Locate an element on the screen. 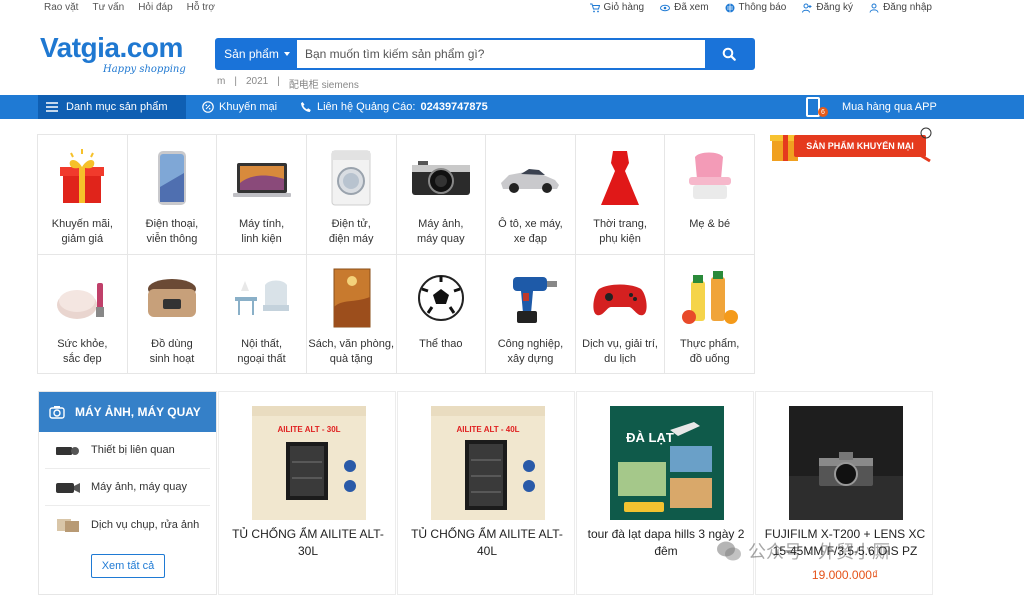  category-tile: Dịch vụ, giải trí, du lịch is located at coordinates (620, 314).